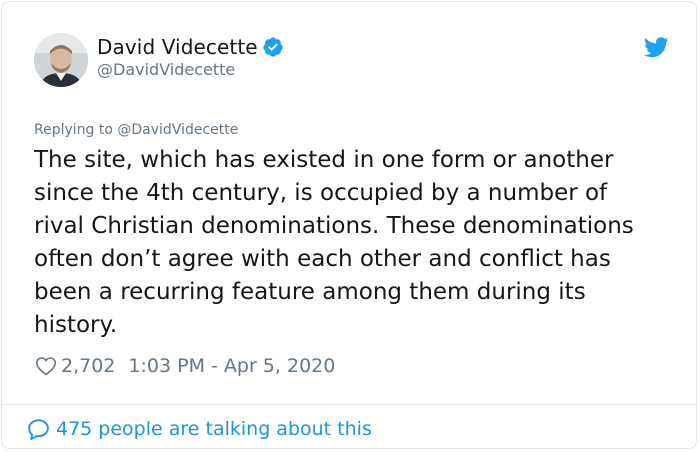  Describe the element at coordinates (88, 366) in the screenshot. I see `like-count: 2,702` at that location.